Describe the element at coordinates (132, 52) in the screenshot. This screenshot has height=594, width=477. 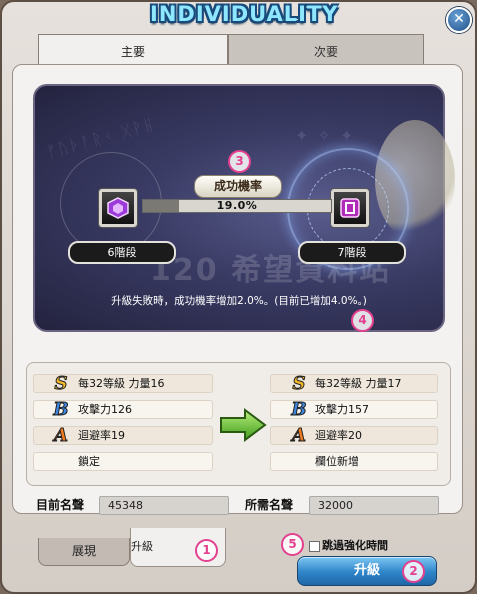
I see `tab-main-label: 主要` at that location.